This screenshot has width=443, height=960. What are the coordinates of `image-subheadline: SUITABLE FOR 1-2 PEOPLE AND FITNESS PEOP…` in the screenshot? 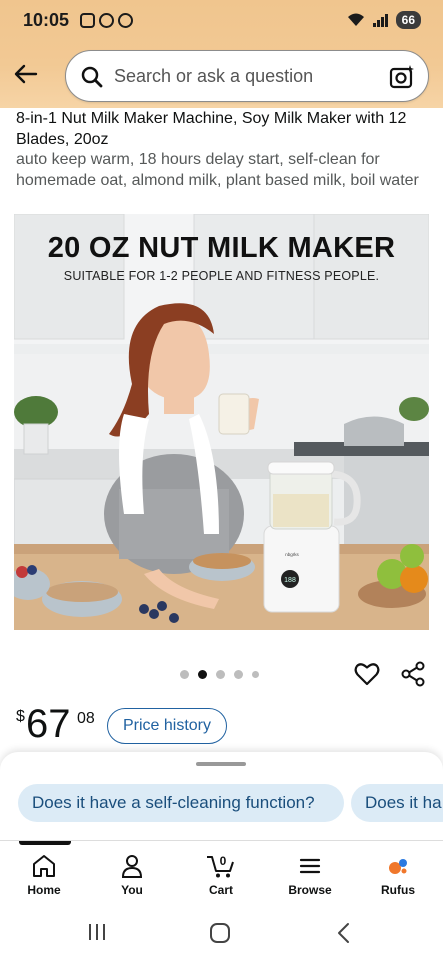 It's located at (221, 276).